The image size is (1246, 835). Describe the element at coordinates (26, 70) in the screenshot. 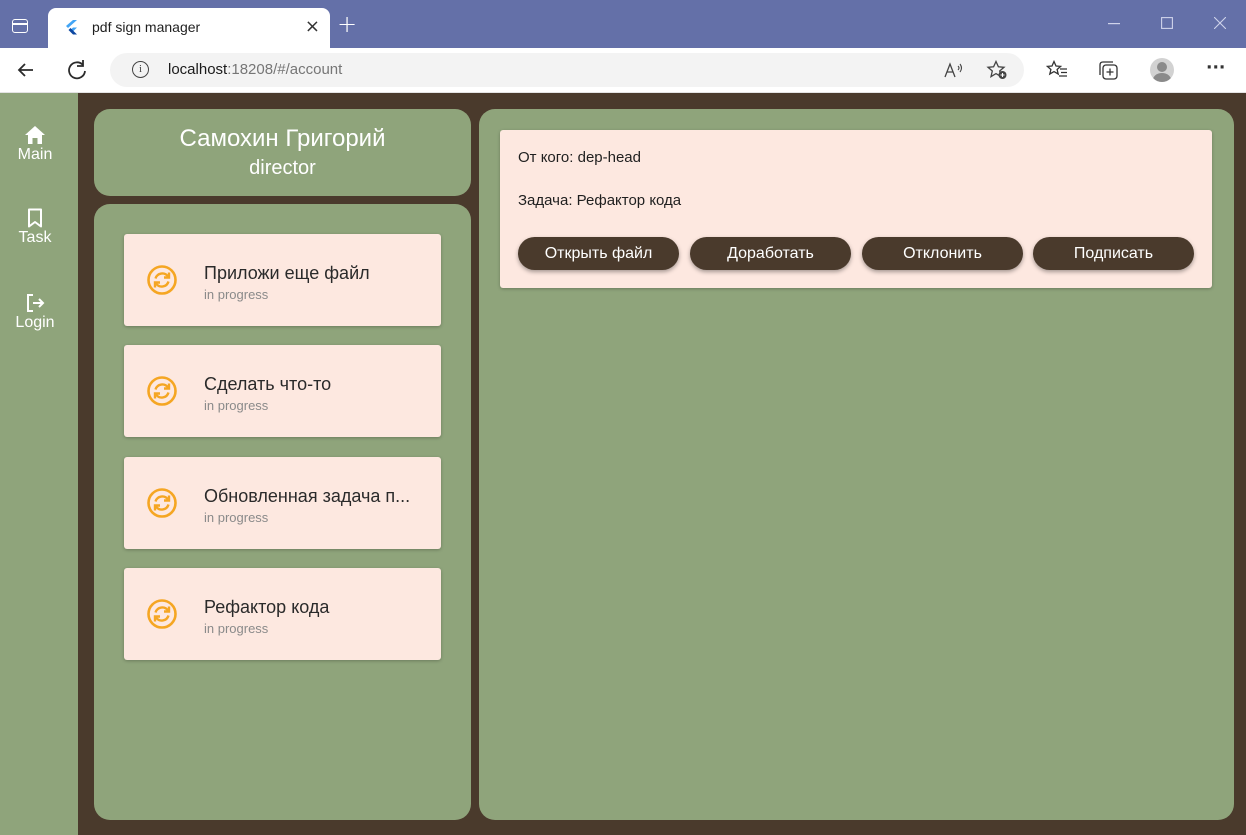

I see `back-icon` at that location.